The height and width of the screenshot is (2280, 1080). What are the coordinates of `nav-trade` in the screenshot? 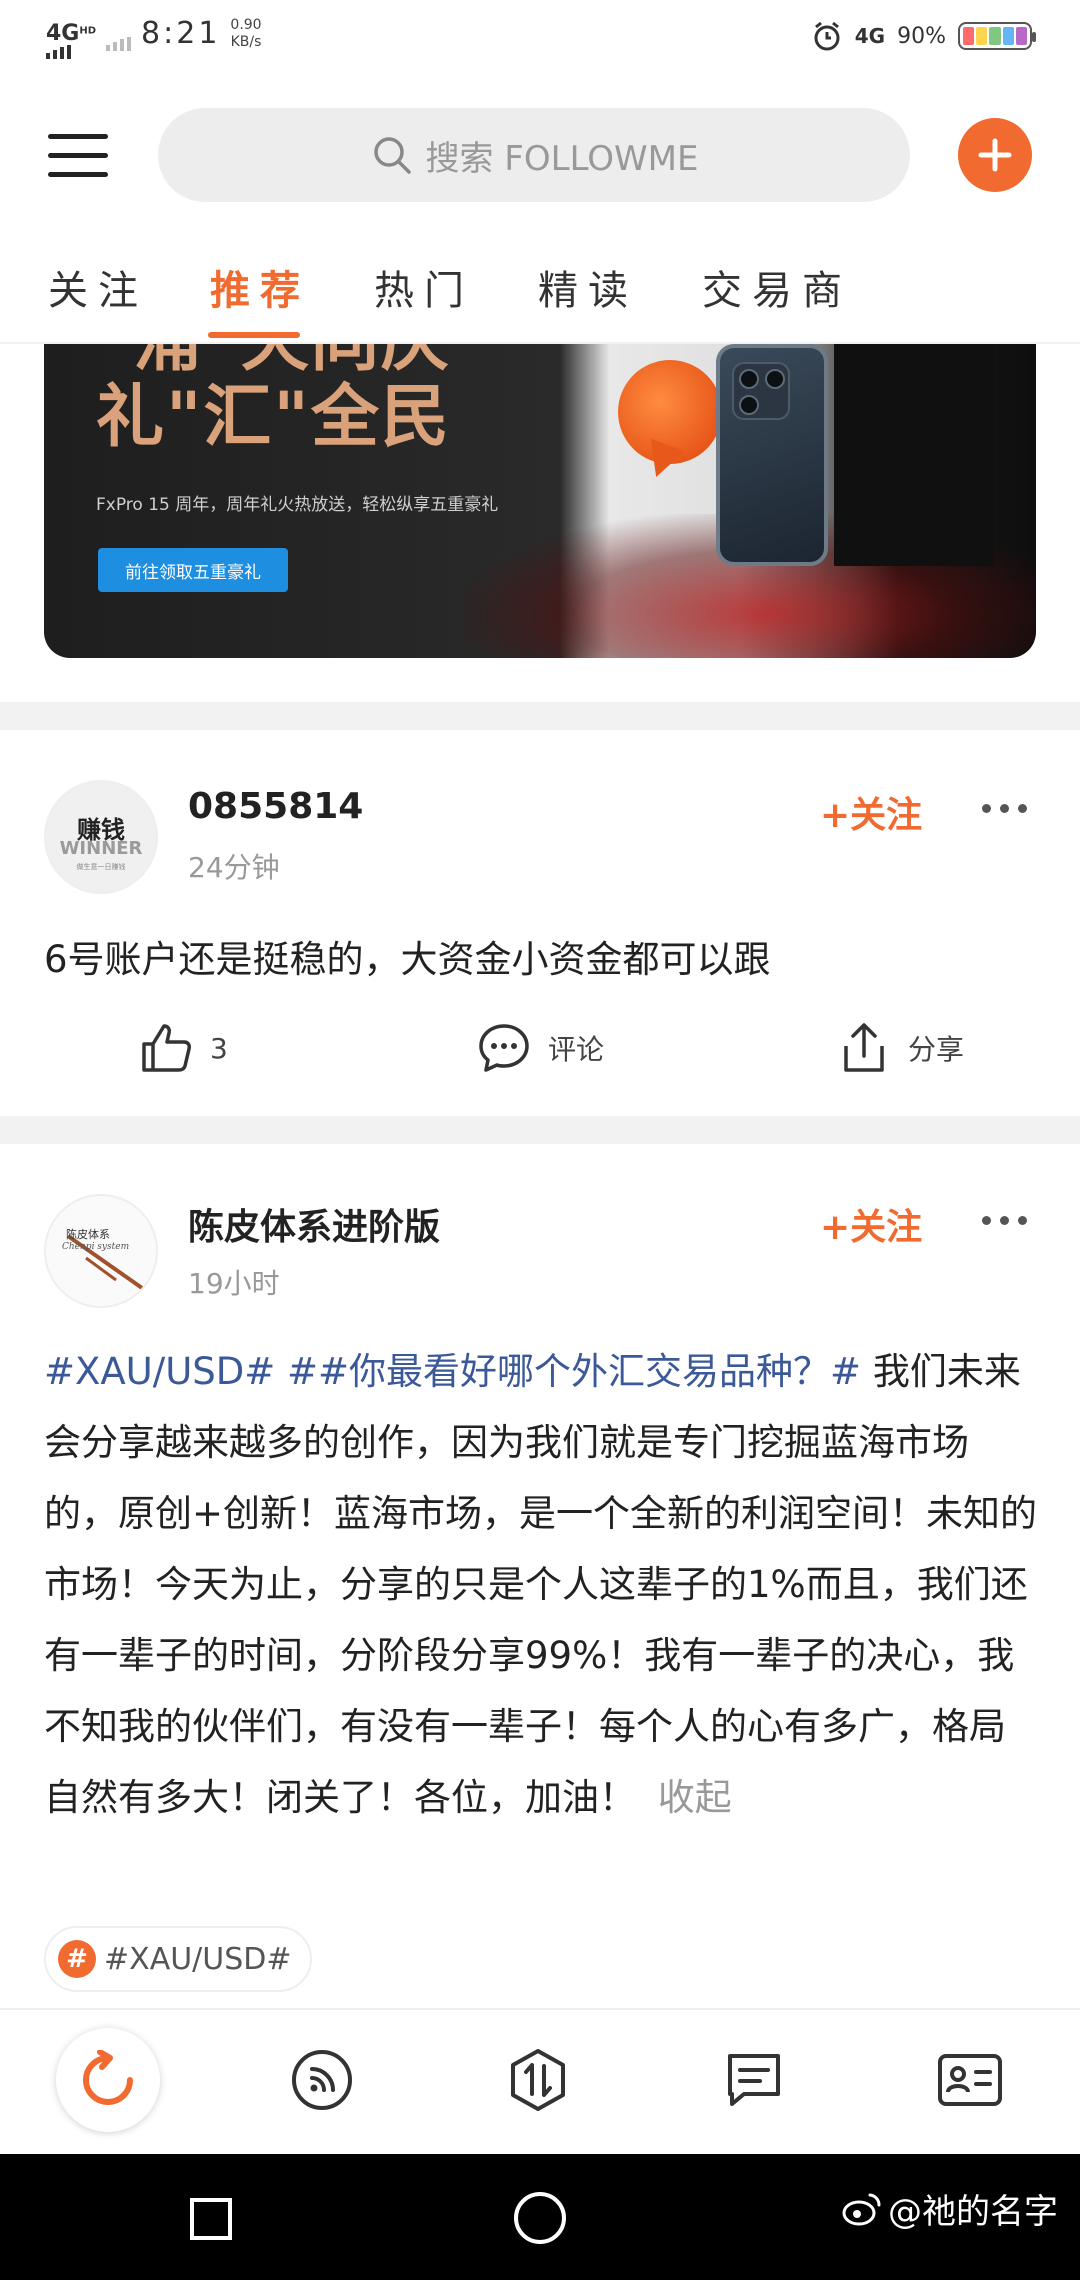 It's located at (538, 2080).